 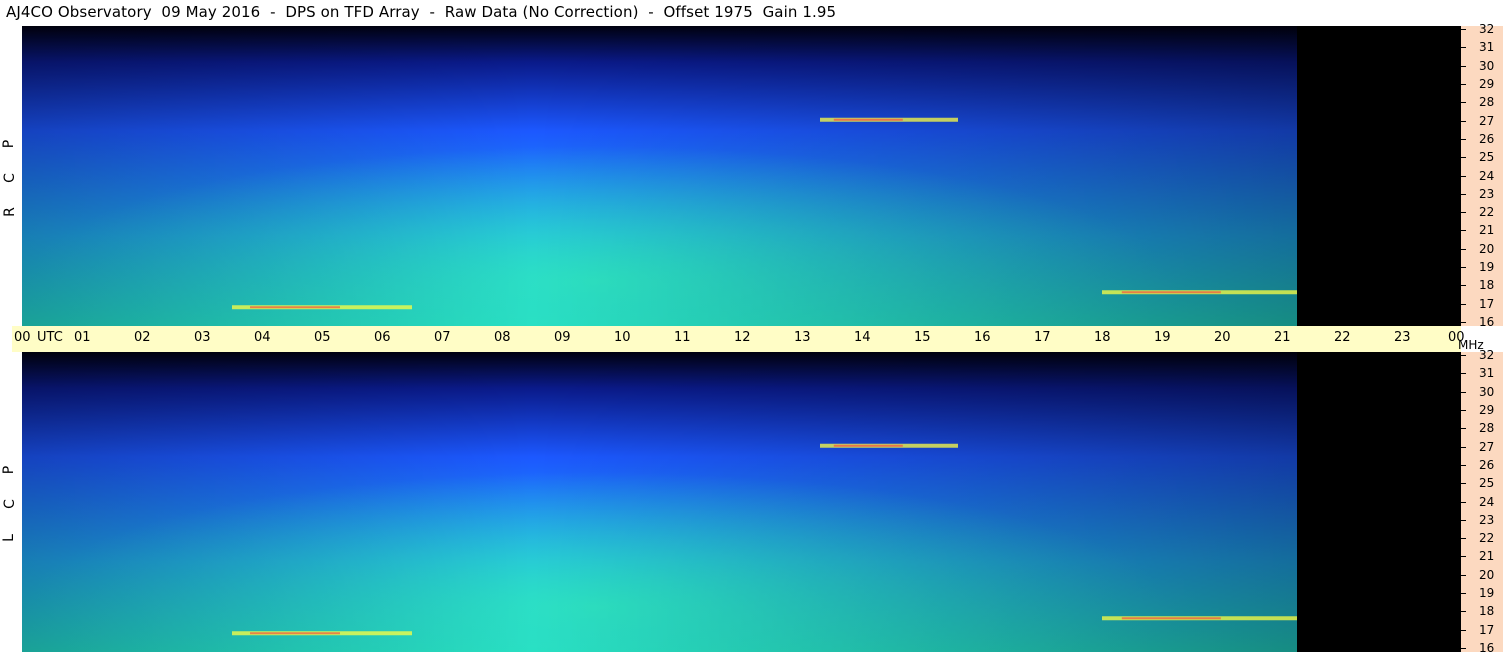 I want to click on time-tick-label: 11, so click(x=682, y=337).